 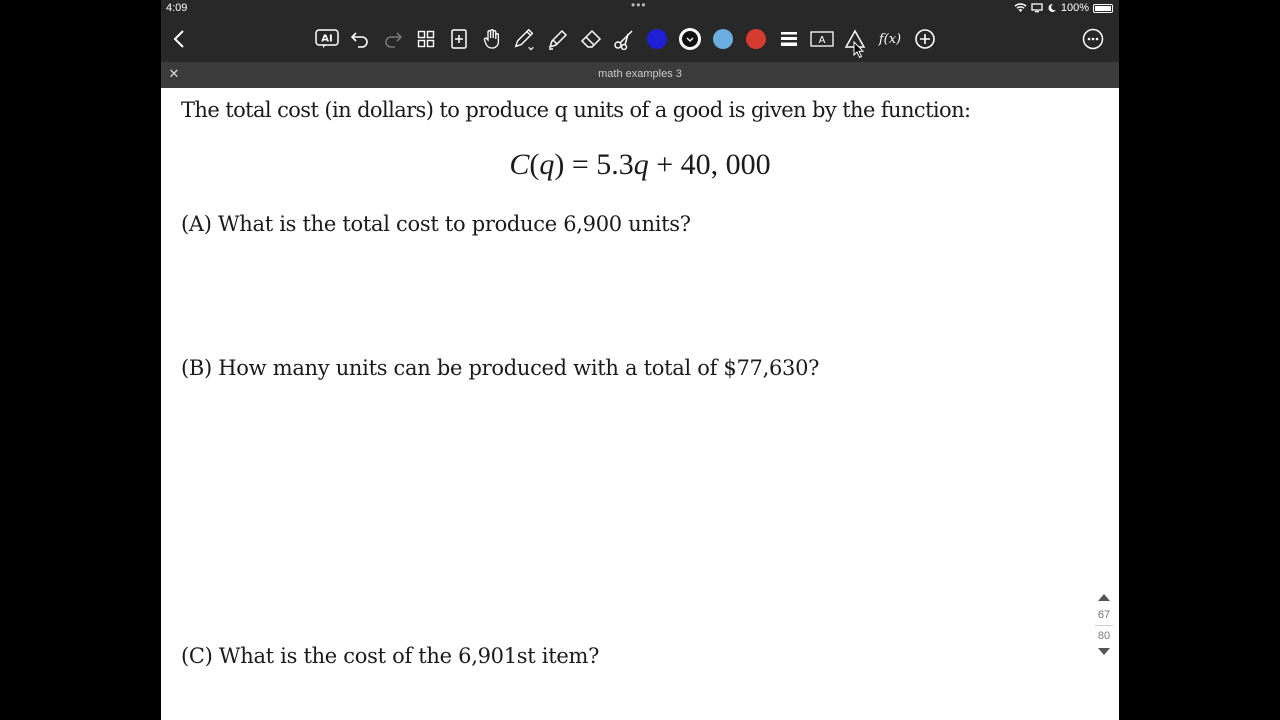 I want to click on plus-circle-icon, so click(x=925, y=39).